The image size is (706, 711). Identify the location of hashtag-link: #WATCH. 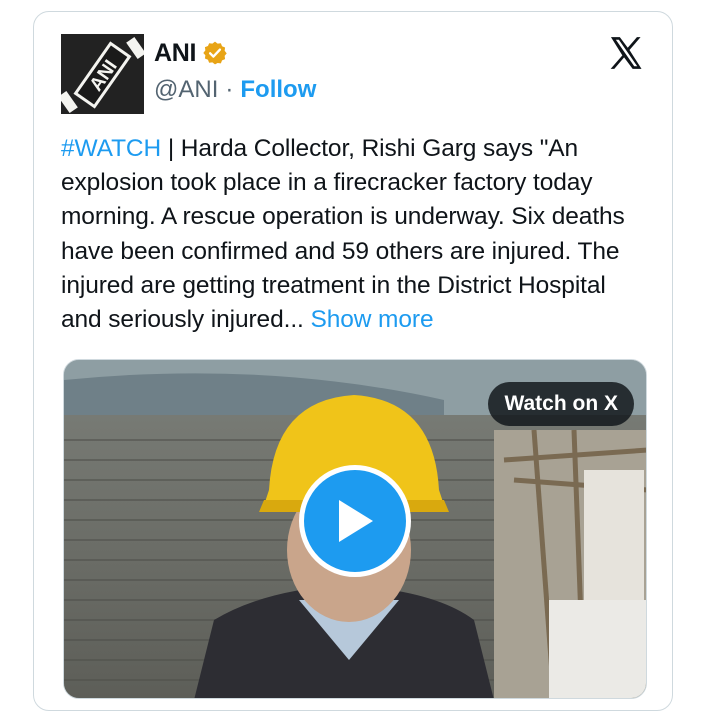
(111, 148).